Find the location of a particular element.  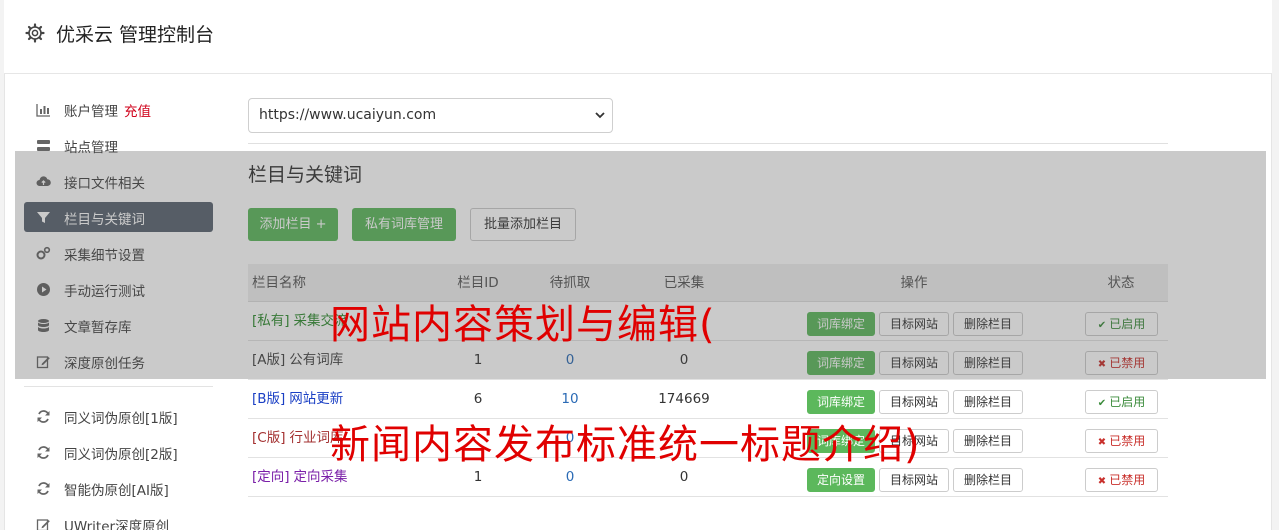

bind-lib-button: 词库绑定 is located at coordinates (841, 402).